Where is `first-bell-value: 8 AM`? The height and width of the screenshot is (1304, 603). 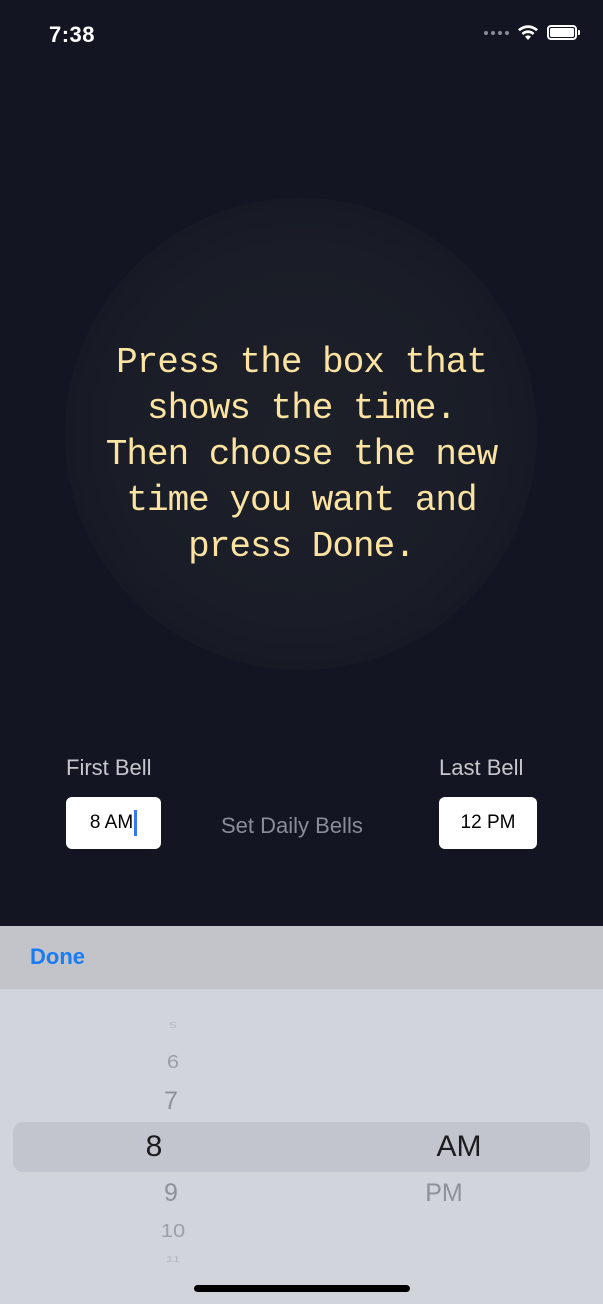
first-bell-value: 8 AM is located at coordinates (111, 822).